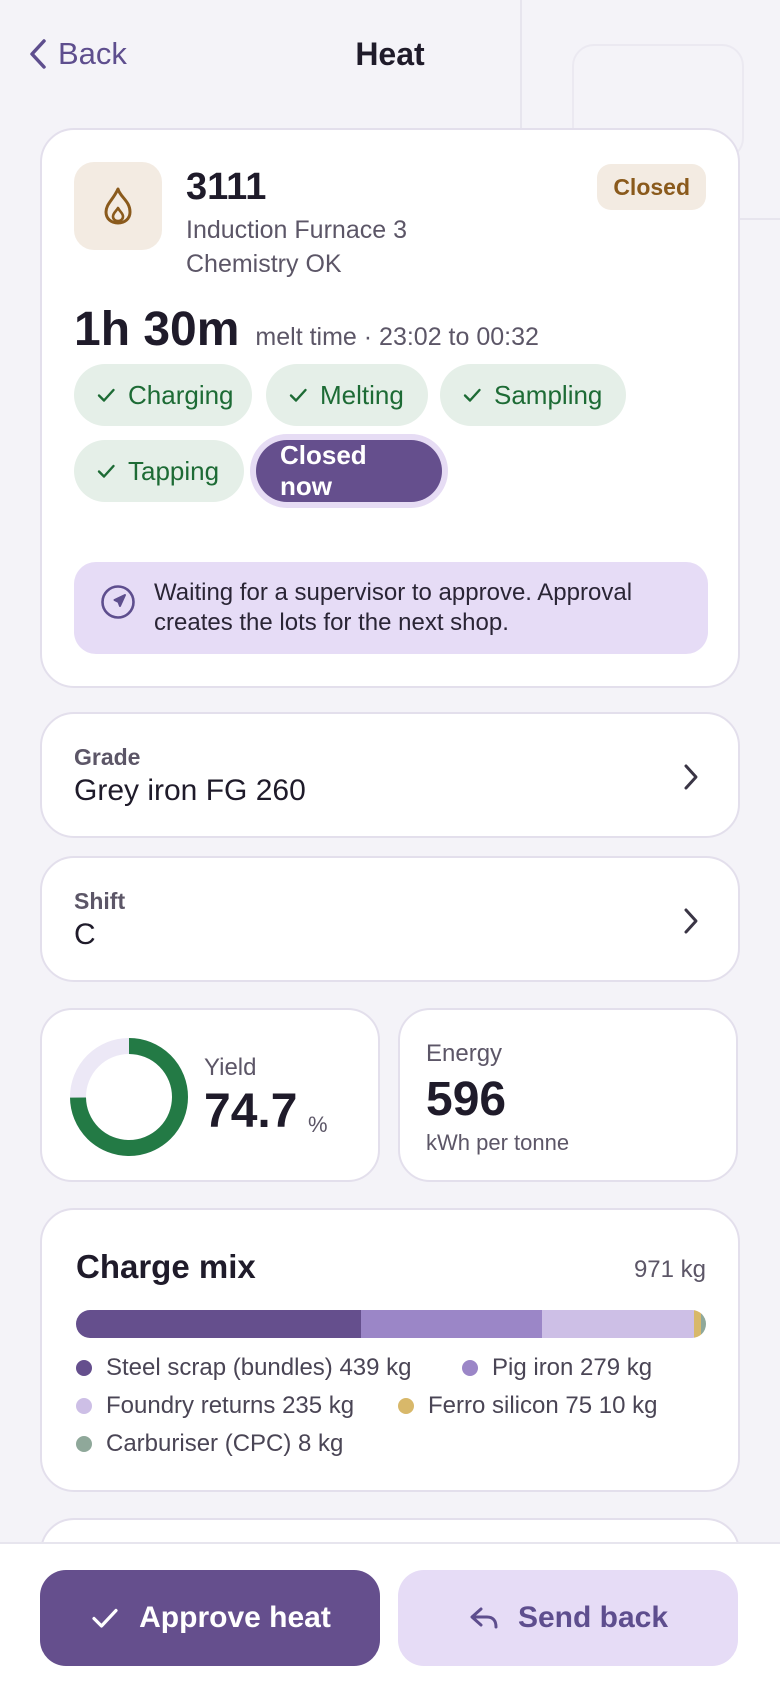 This screenshot has width=780, height=1688. What do you see at coordinates (548, 394) in the screenshot?
I see `stage-label: Sampling` at bounding box center [548, 394].